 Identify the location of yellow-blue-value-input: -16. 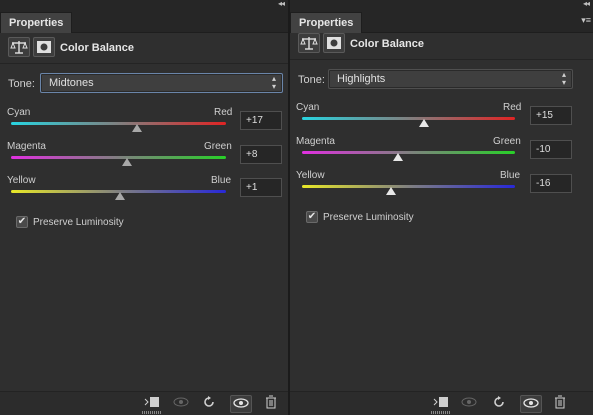
(551, 183).